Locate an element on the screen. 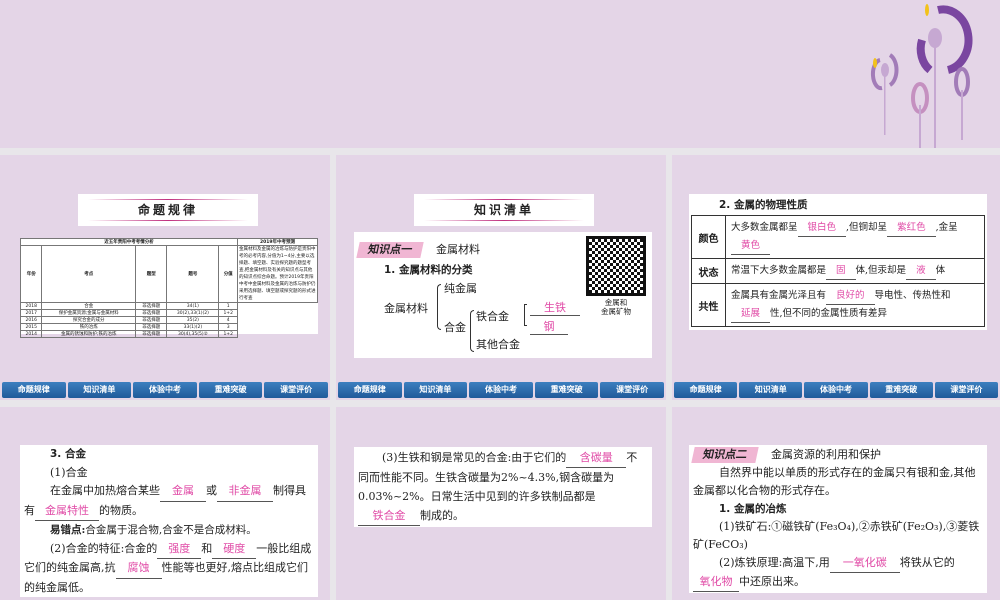 The image size is (1000, 600). error-note: 易错点:合金属于混合物,合金不是合成材料。 is located at coordinates (153, 530).